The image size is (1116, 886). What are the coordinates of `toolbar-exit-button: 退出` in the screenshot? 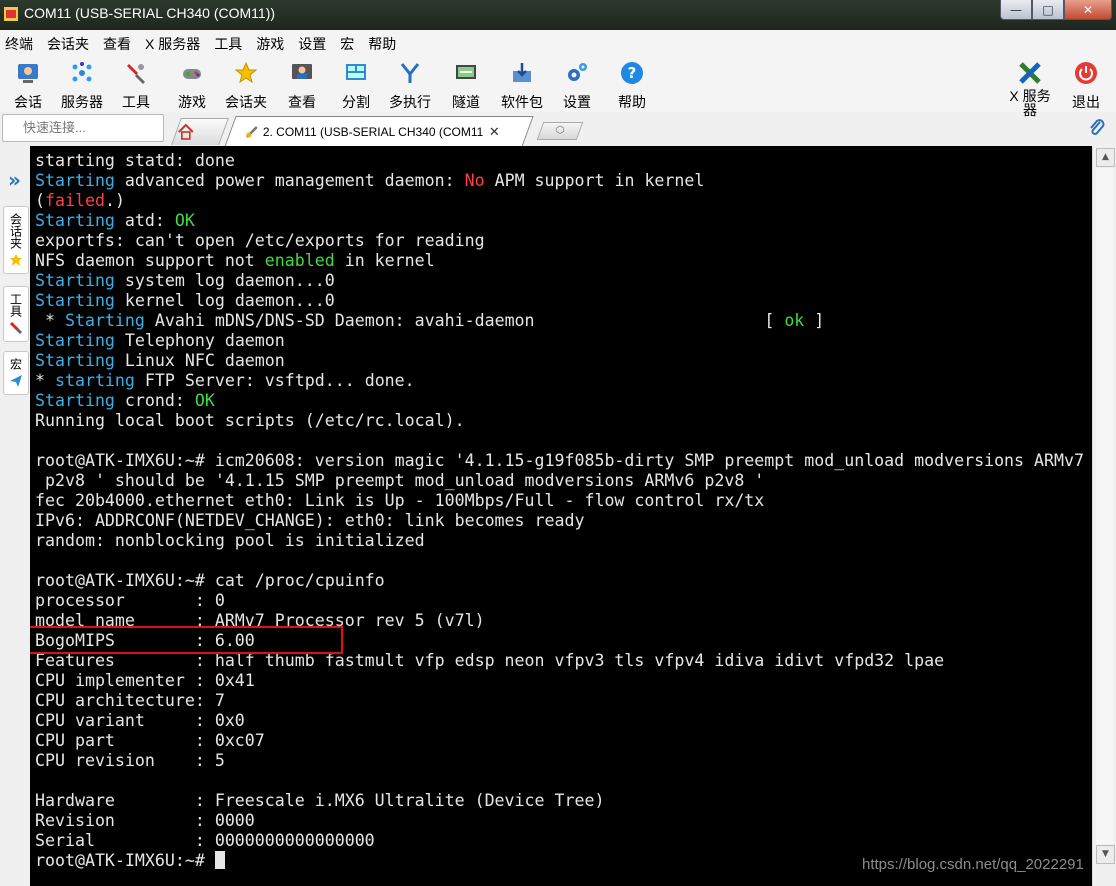 It's located at (1086, 85).